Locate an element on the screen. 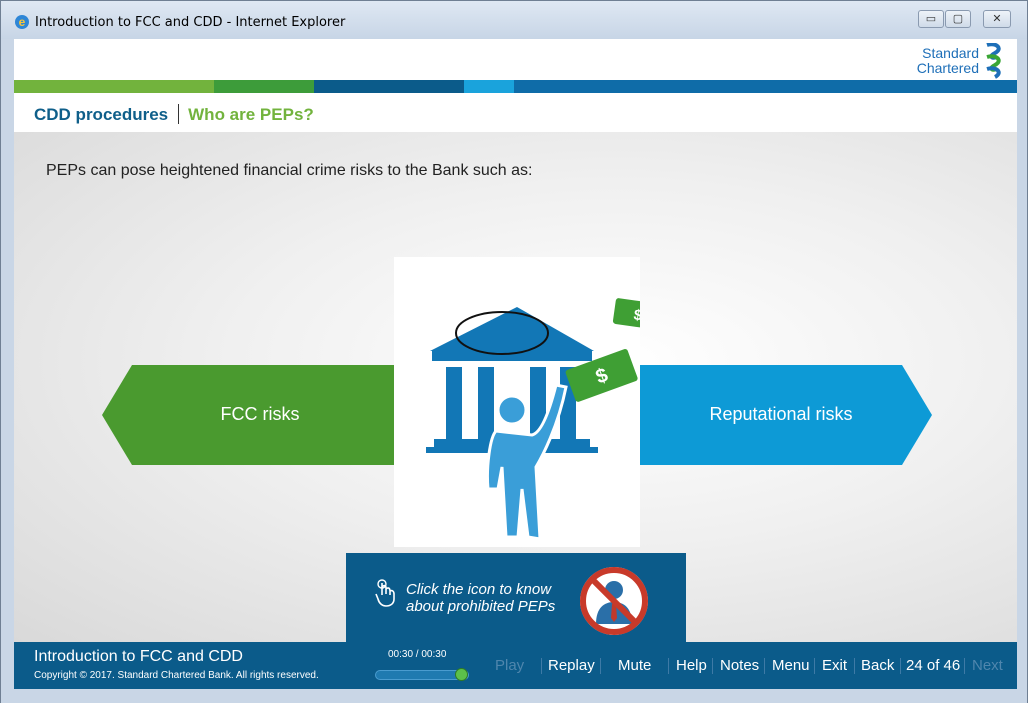 The height and width of the screenshot is (703, 1028). brand-line-1: Standard is located at coordinates (950, 53).